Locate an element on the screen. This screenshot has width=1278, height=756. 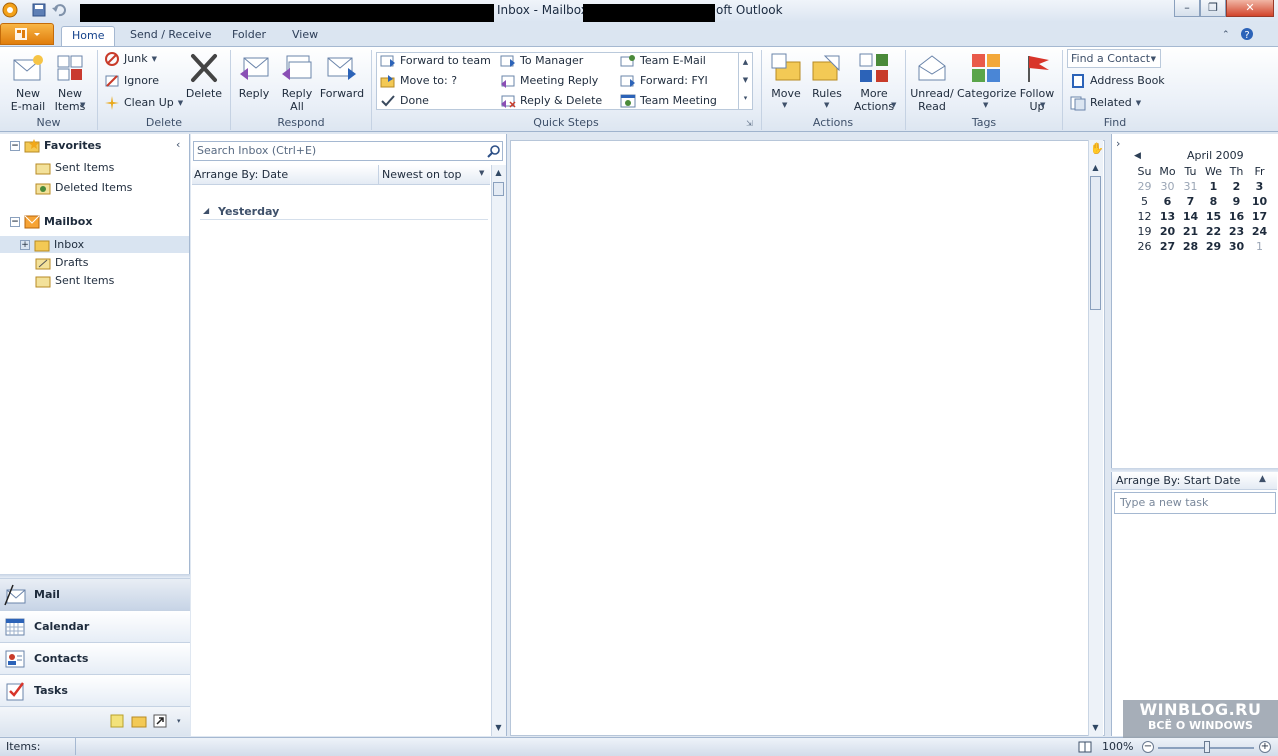
quick-step-to-manager: To Manager is located at coordinates (541, 61).